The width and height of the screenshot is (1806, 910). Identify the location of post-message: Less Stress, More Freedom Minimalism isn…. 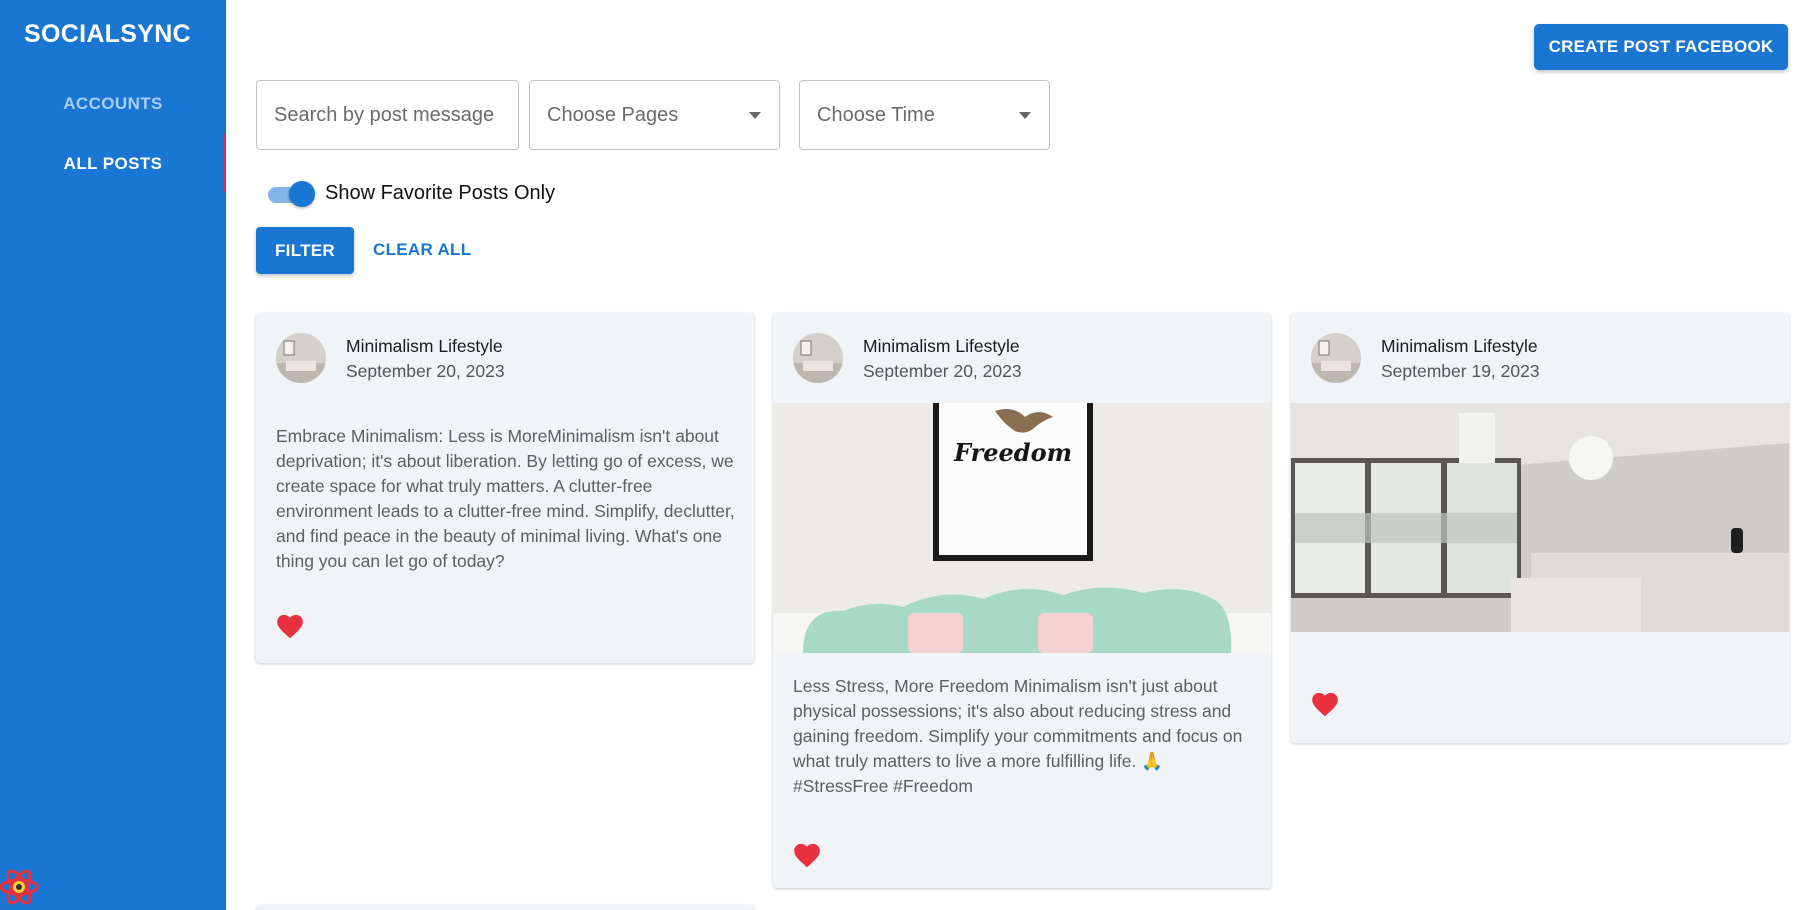
(1018, 736).